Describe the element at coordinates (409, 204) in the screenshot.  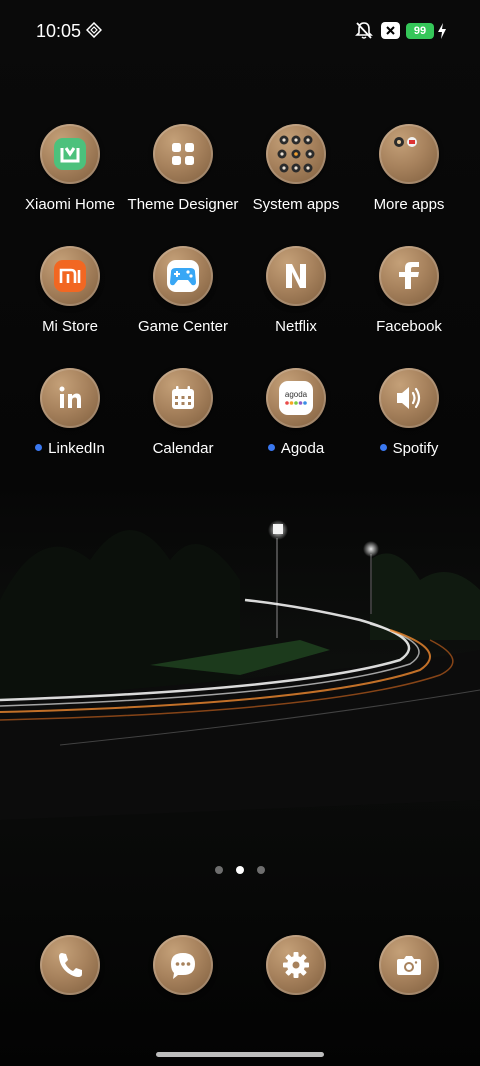
I see `app-label: More apps` at that location.